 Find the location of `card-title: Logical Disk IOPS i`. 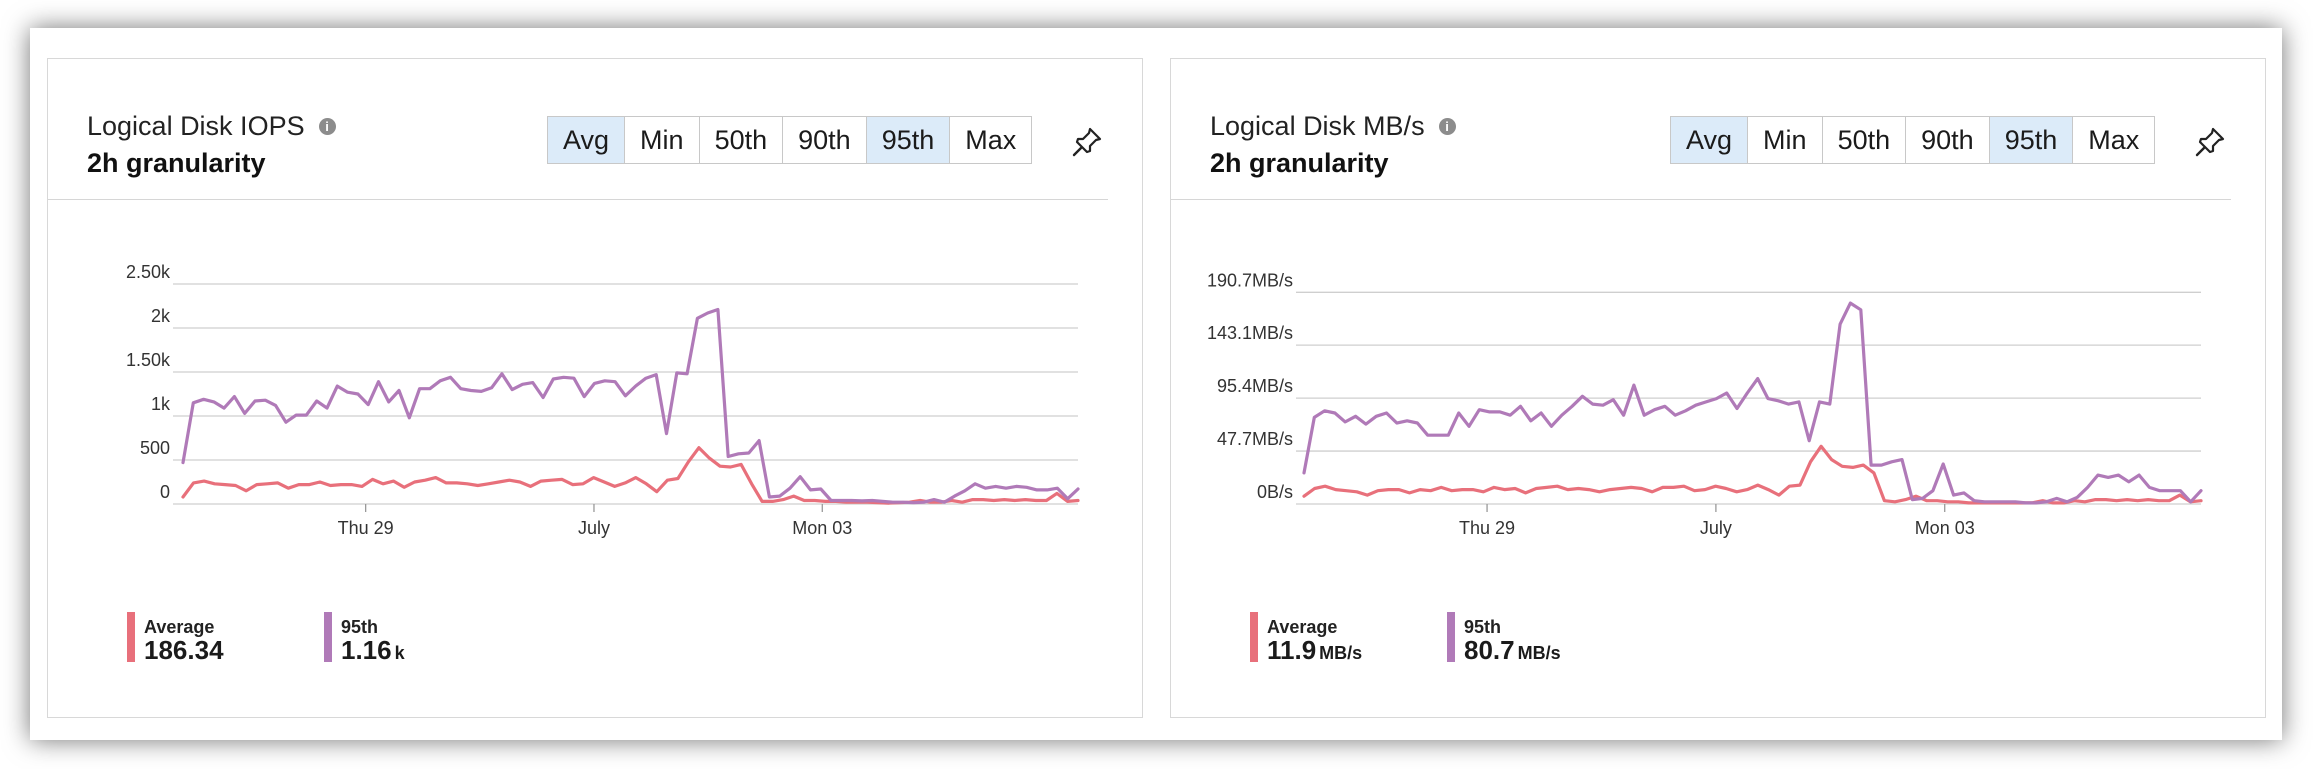

card-title: Logical Disk IOPS i is located at coordinates (211, 126).